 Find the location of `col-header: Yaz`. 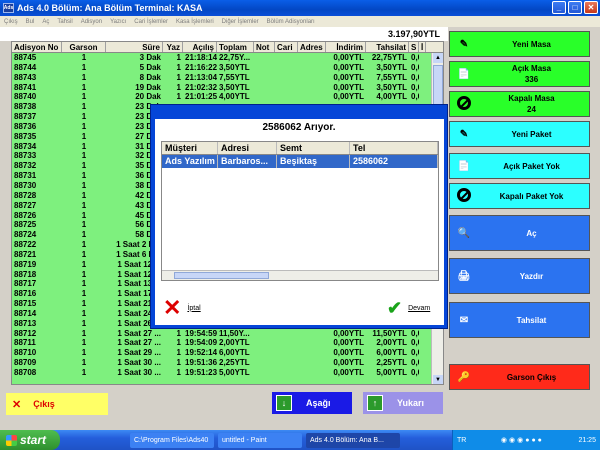

col-header: Yaz is located at coordinates (173, 47).